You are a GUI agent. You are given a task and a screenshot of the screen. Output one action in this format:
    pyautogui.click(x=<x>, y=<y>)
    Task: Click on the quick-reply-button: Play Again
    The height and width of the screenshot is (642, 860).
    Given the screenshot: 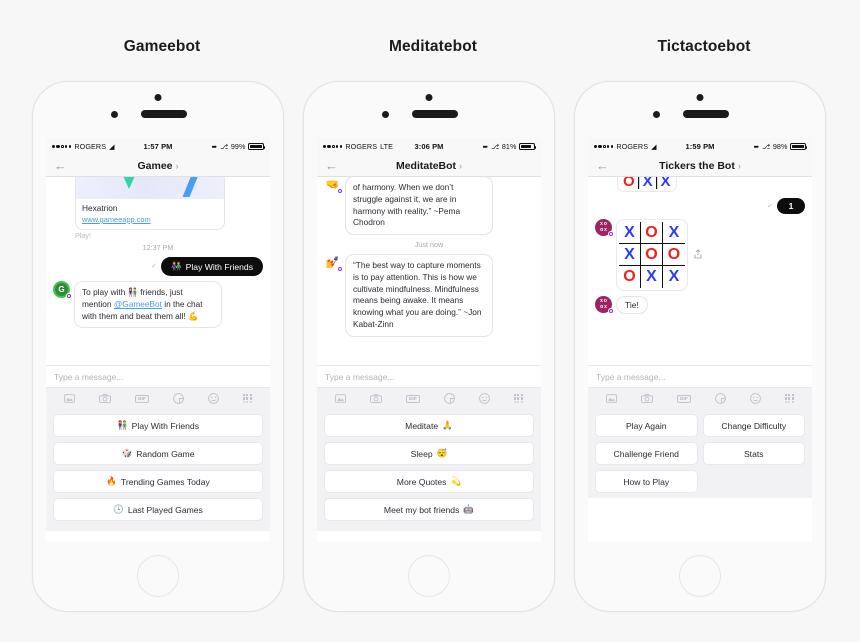 What is the action you would take?
    pyautogui.click(x=646, y=425)
    